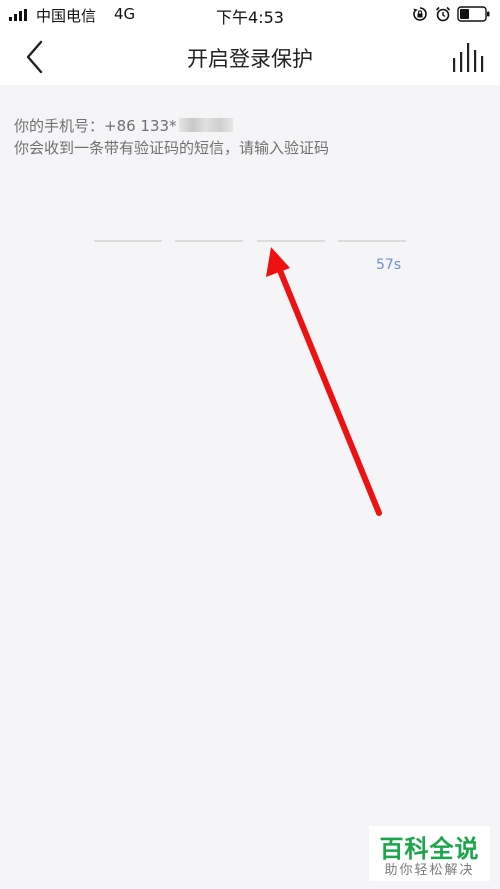 This screenshot has height=889, width=500. I want to click on watermark-logo: 百科全说 助你轻松解决, so click(429, 853).